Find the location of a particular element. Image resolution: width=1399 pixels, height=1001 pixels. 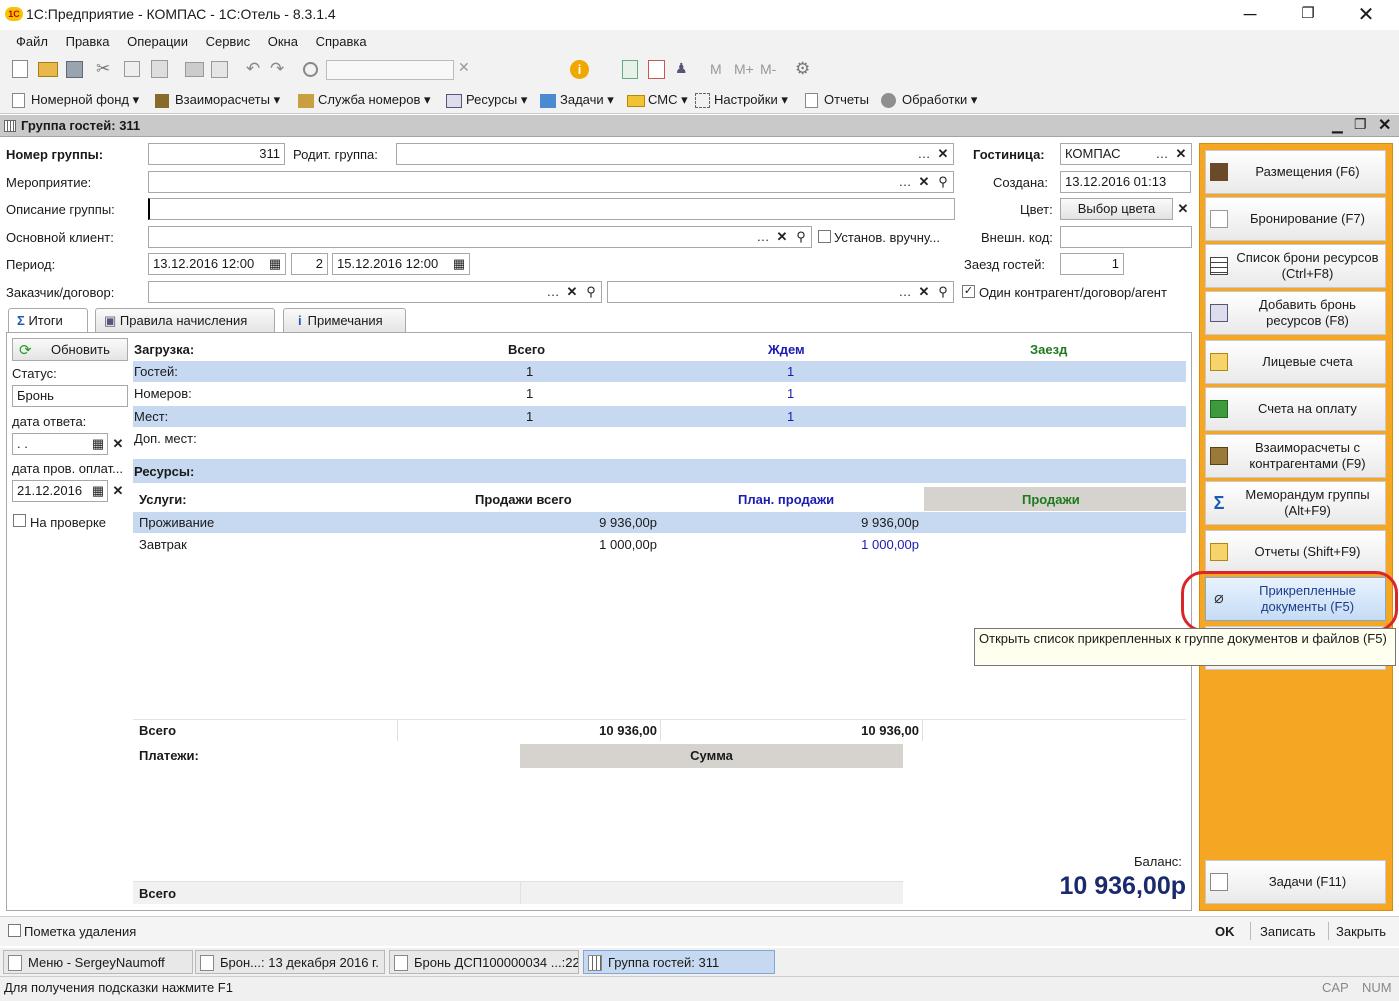

contract-clear-icon: ✕ is located at coordinates (924, 292).